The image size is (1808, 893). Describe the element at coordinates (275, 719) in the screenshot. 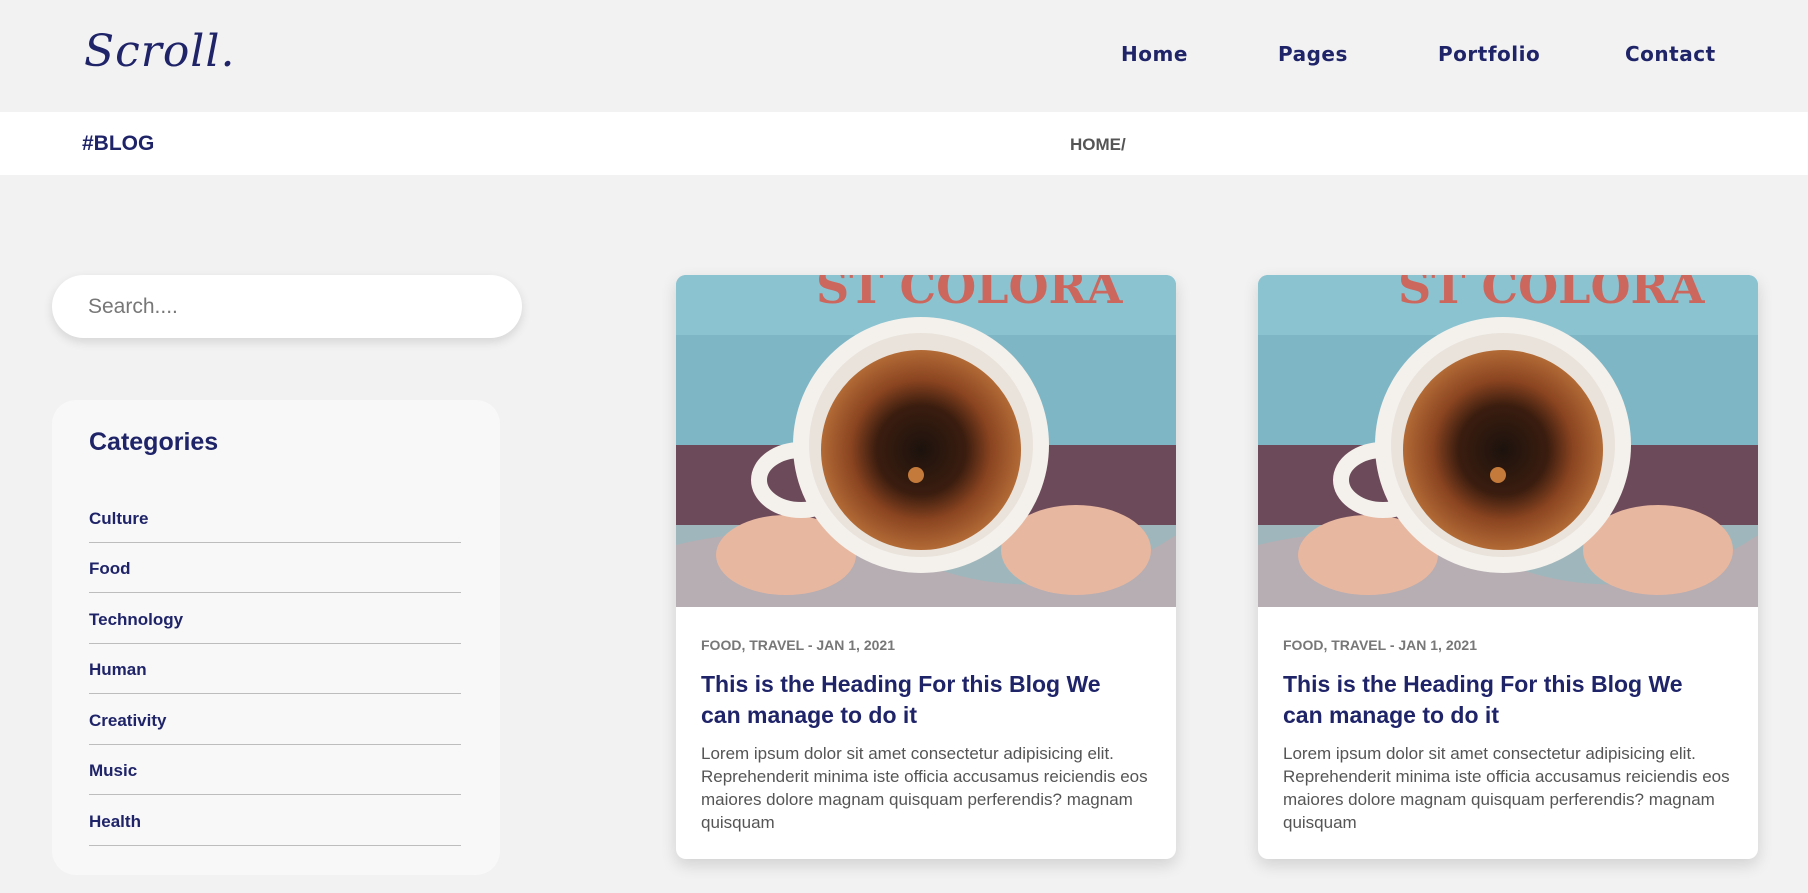

I see `category-item-creativity: Creativity` at that location.